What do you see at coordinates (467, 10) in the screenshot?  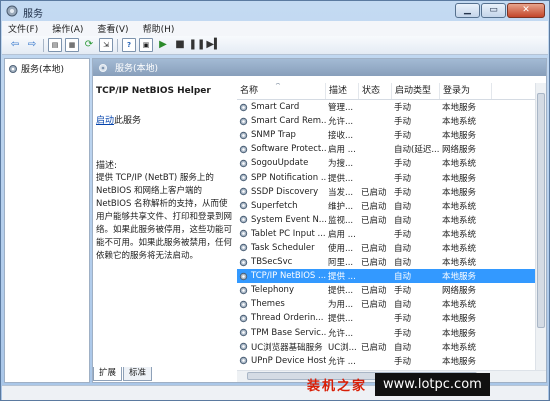 I see `minimize-button: ▁` at bounding box center [467, 10].